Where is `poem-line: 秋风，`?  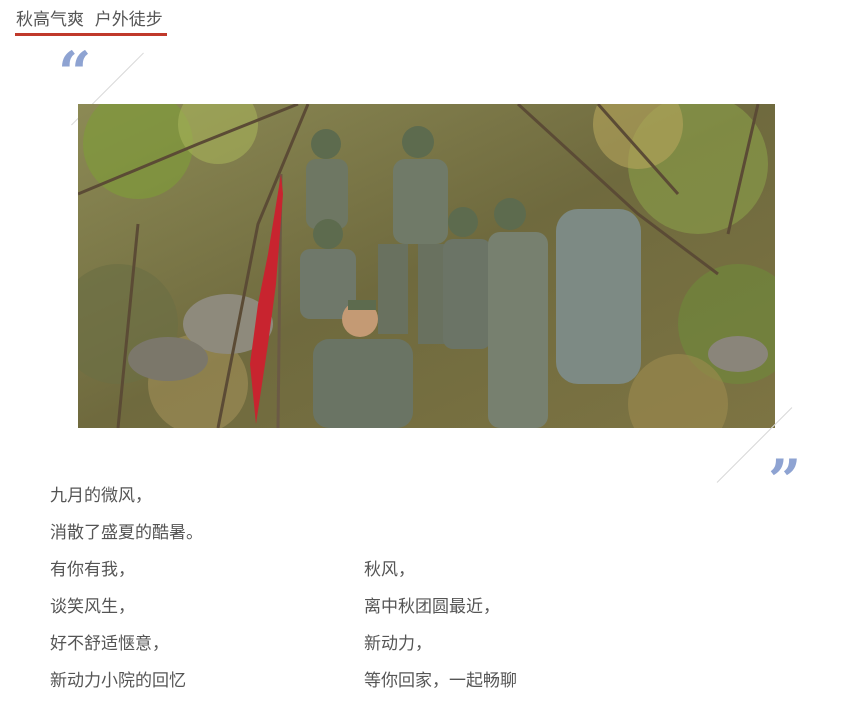 poem-line: 秋风， is located at coordinates (389, 570).